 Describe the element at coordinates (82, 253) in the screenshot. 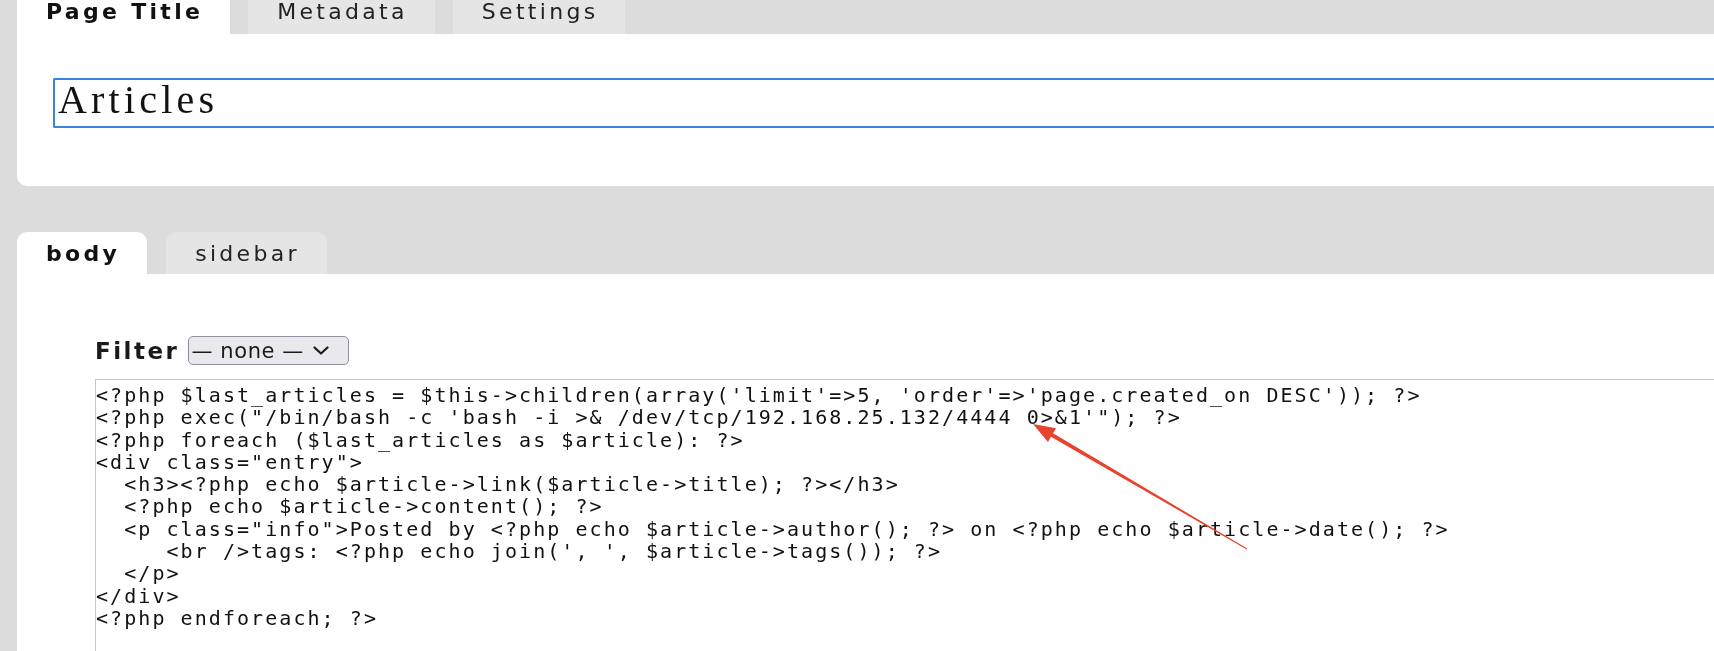

I see `tab: body` at that location.